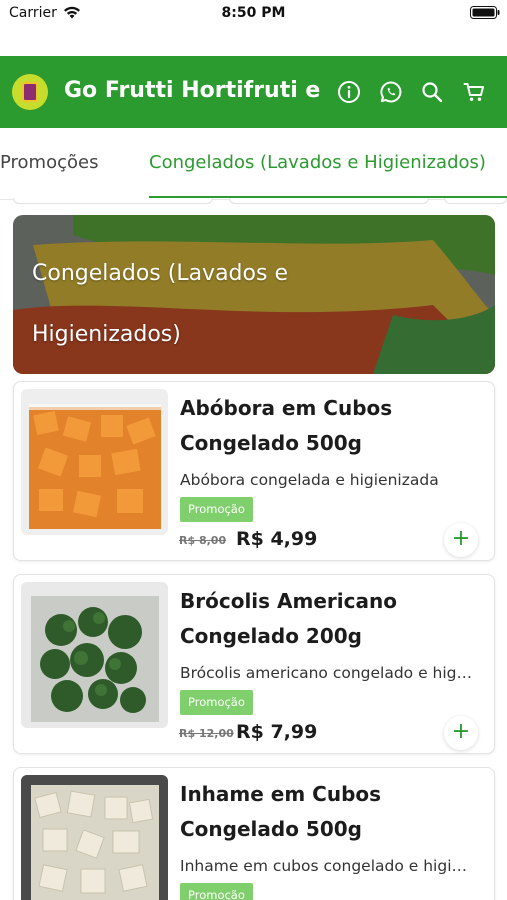  Describe the element at coordinates (30, 92) in the screenshot. I see `store-logo` at that location.